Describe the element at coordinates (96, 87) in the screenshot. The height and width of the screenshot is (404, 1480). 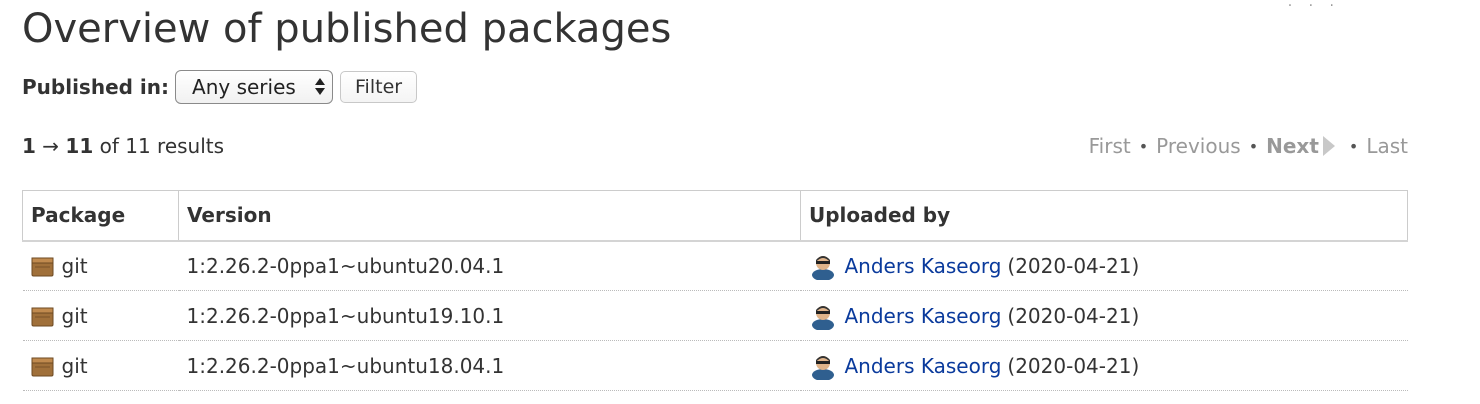
I see `published-in-label: Published in:` at that location.